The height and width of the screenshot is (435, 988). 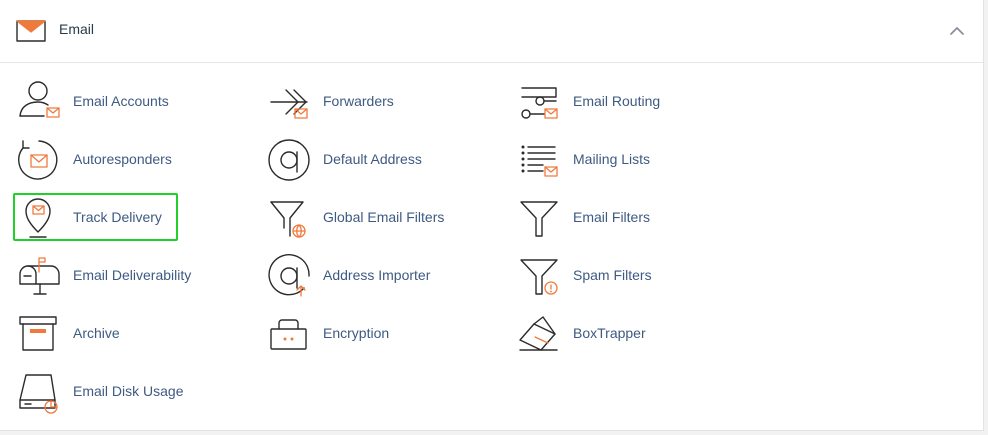 I want to click on item-label: Track Delivery, so click(x=117, y=217).